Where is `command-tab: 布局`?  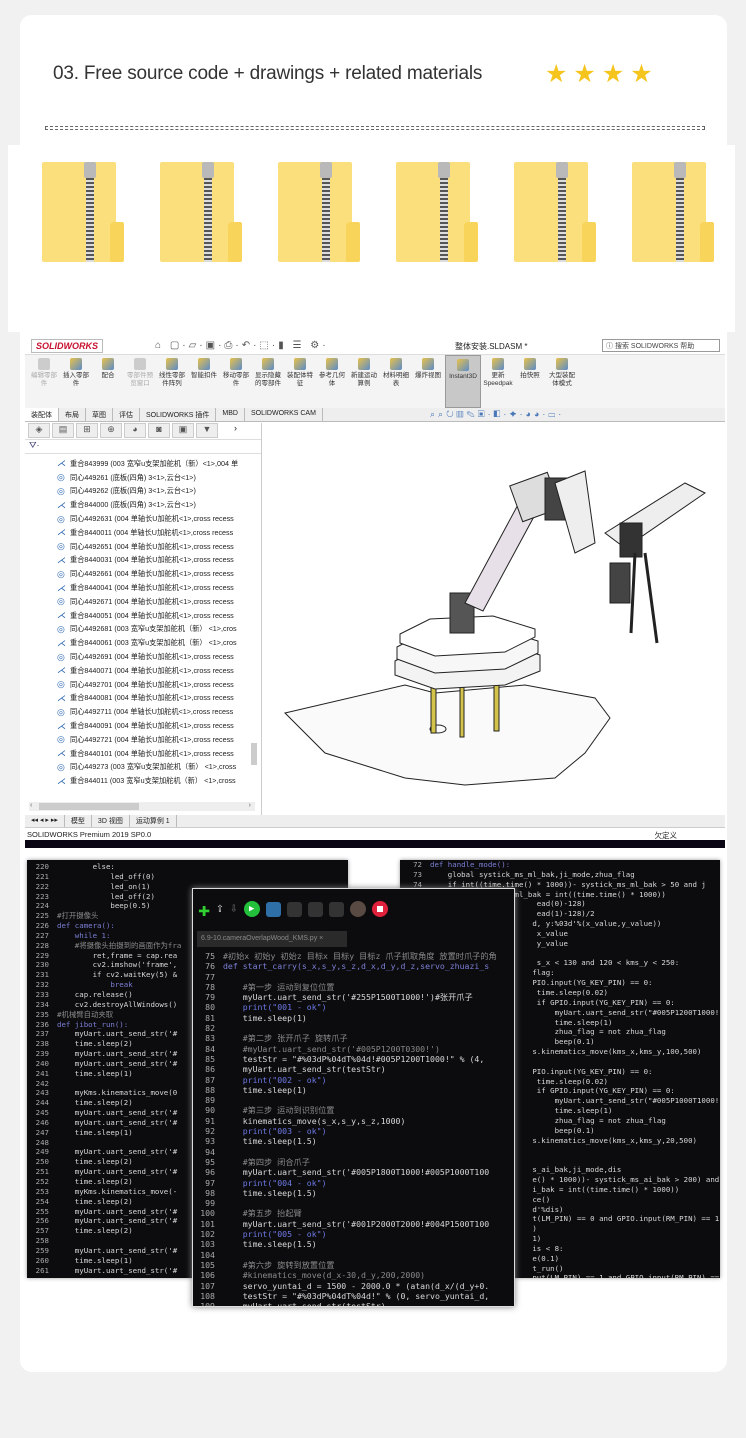 command-tab: 布局 is located at coordinates (72, 414).